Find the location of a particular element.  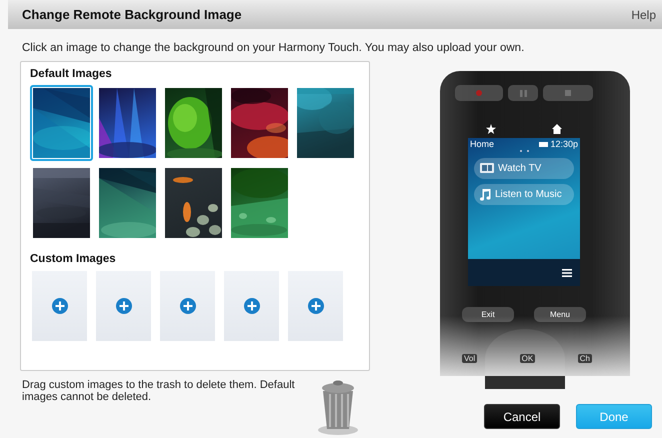

remote-key: Menu is located at coordinates (560, 314).